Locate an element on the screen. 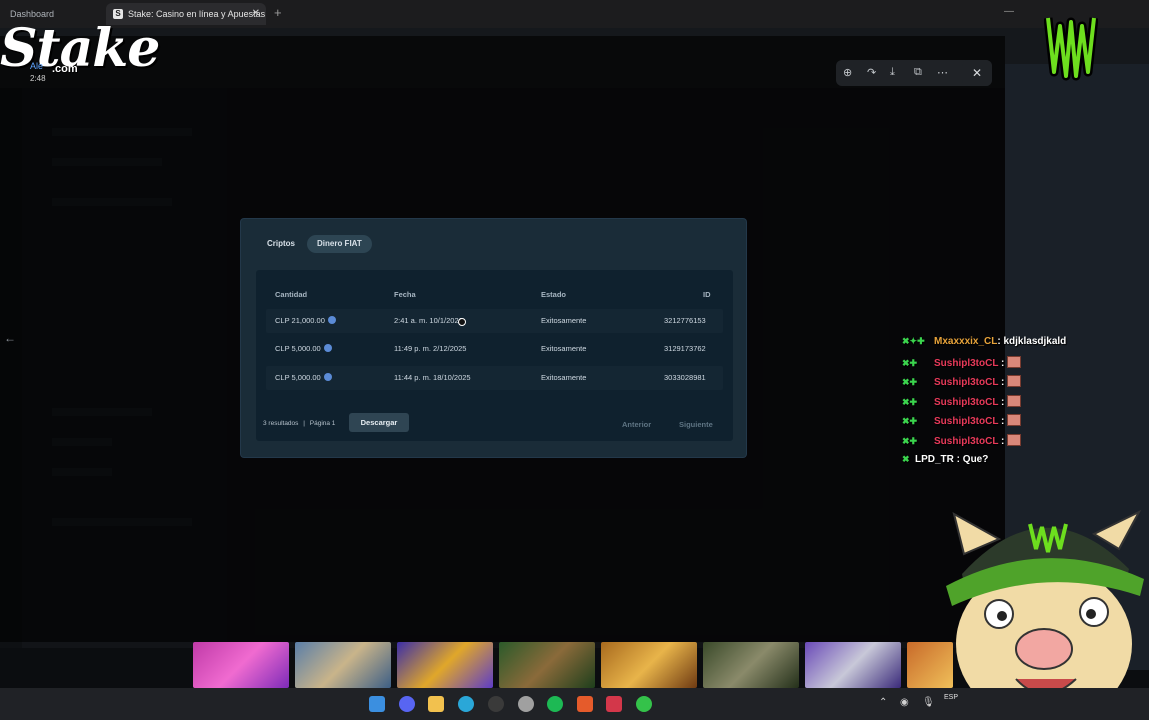 This screenshot has width=1149, height=720. results-count: 3 resultados is located at coordinates (281, 423).